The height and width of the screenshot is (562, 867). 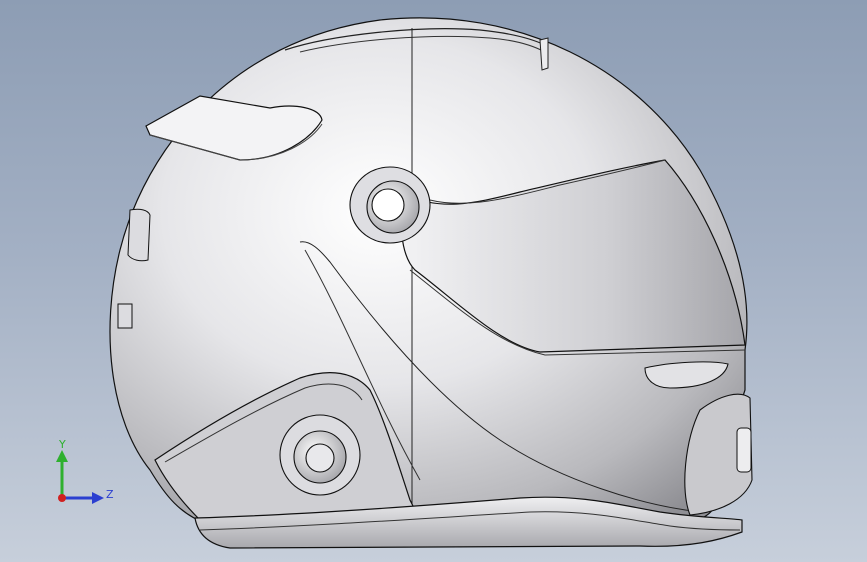 I want to click on coordinate-triad: Y Z, so click(x=85, y=471).